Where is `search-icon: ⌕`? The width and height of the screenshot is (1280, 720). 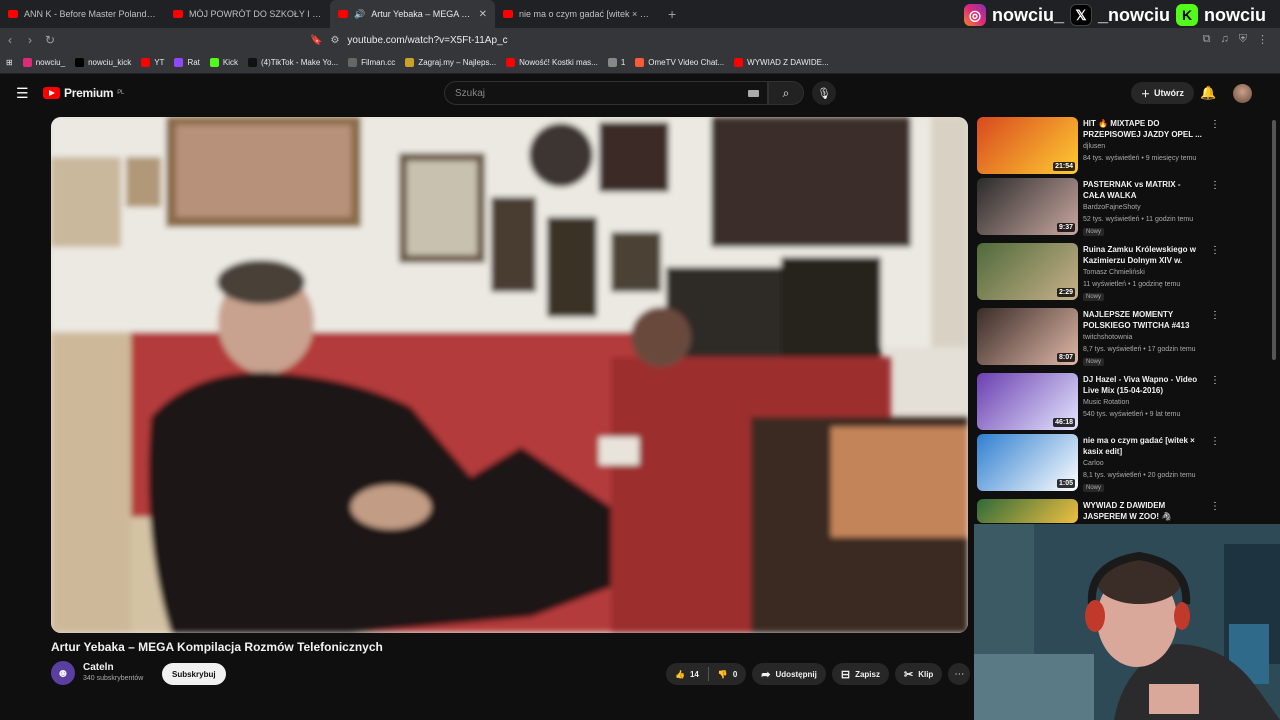
search-icon: ⌕ is located at coordinates (786, 92).